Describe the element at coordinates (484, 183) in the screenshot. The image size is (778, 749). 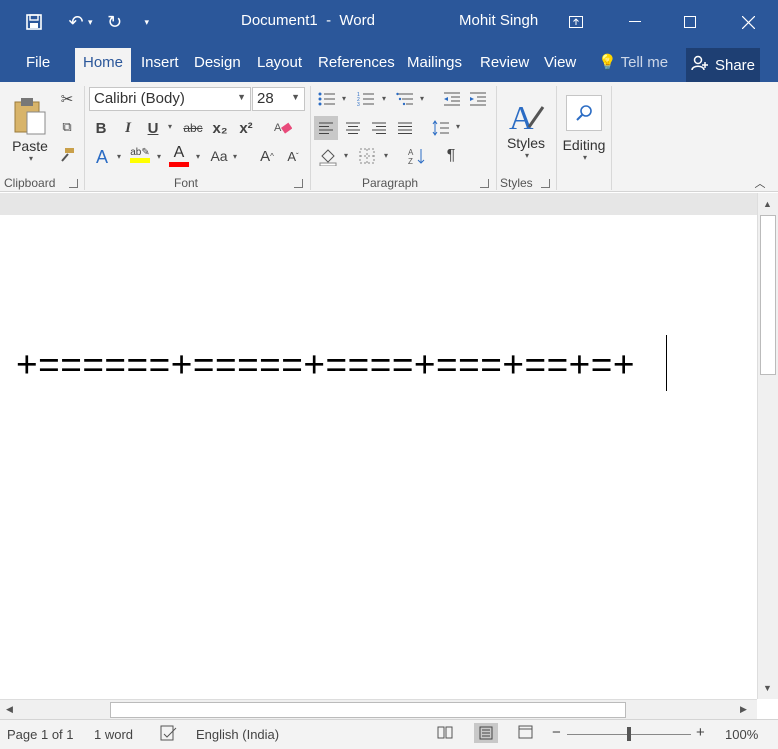
I see `paragraph-launcher-icon` at that location.